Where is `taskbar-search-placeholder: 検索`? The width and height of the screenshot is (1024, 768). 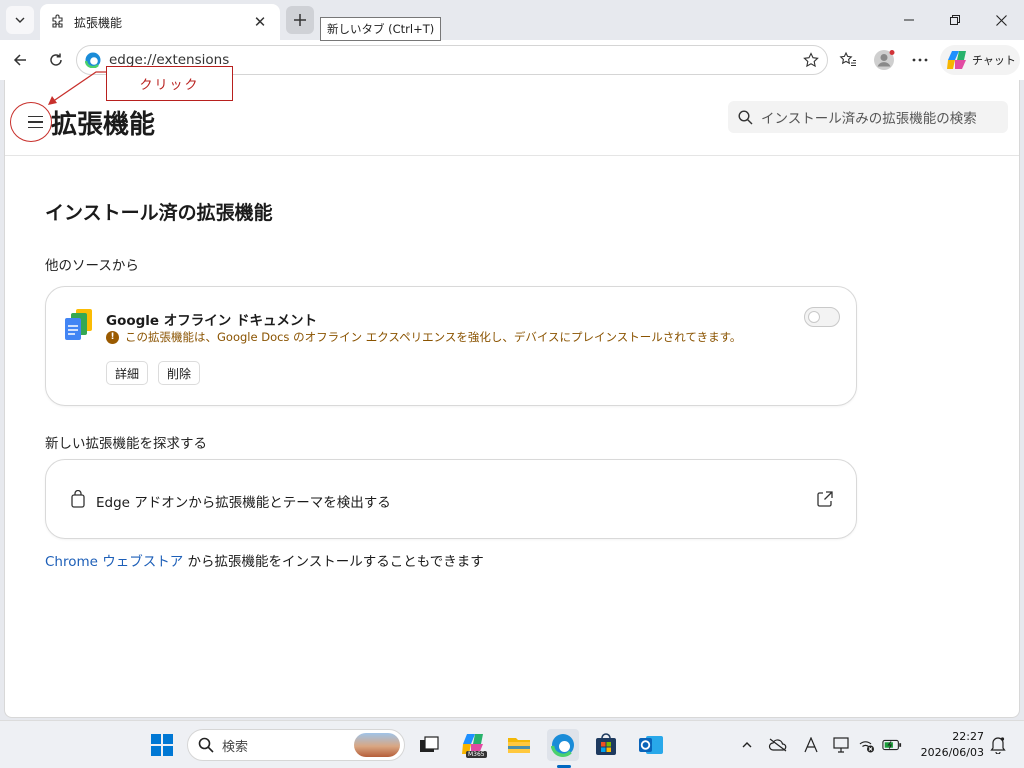 taskbar-search-placeholder: 検索 is located at coordinates (235, 747).